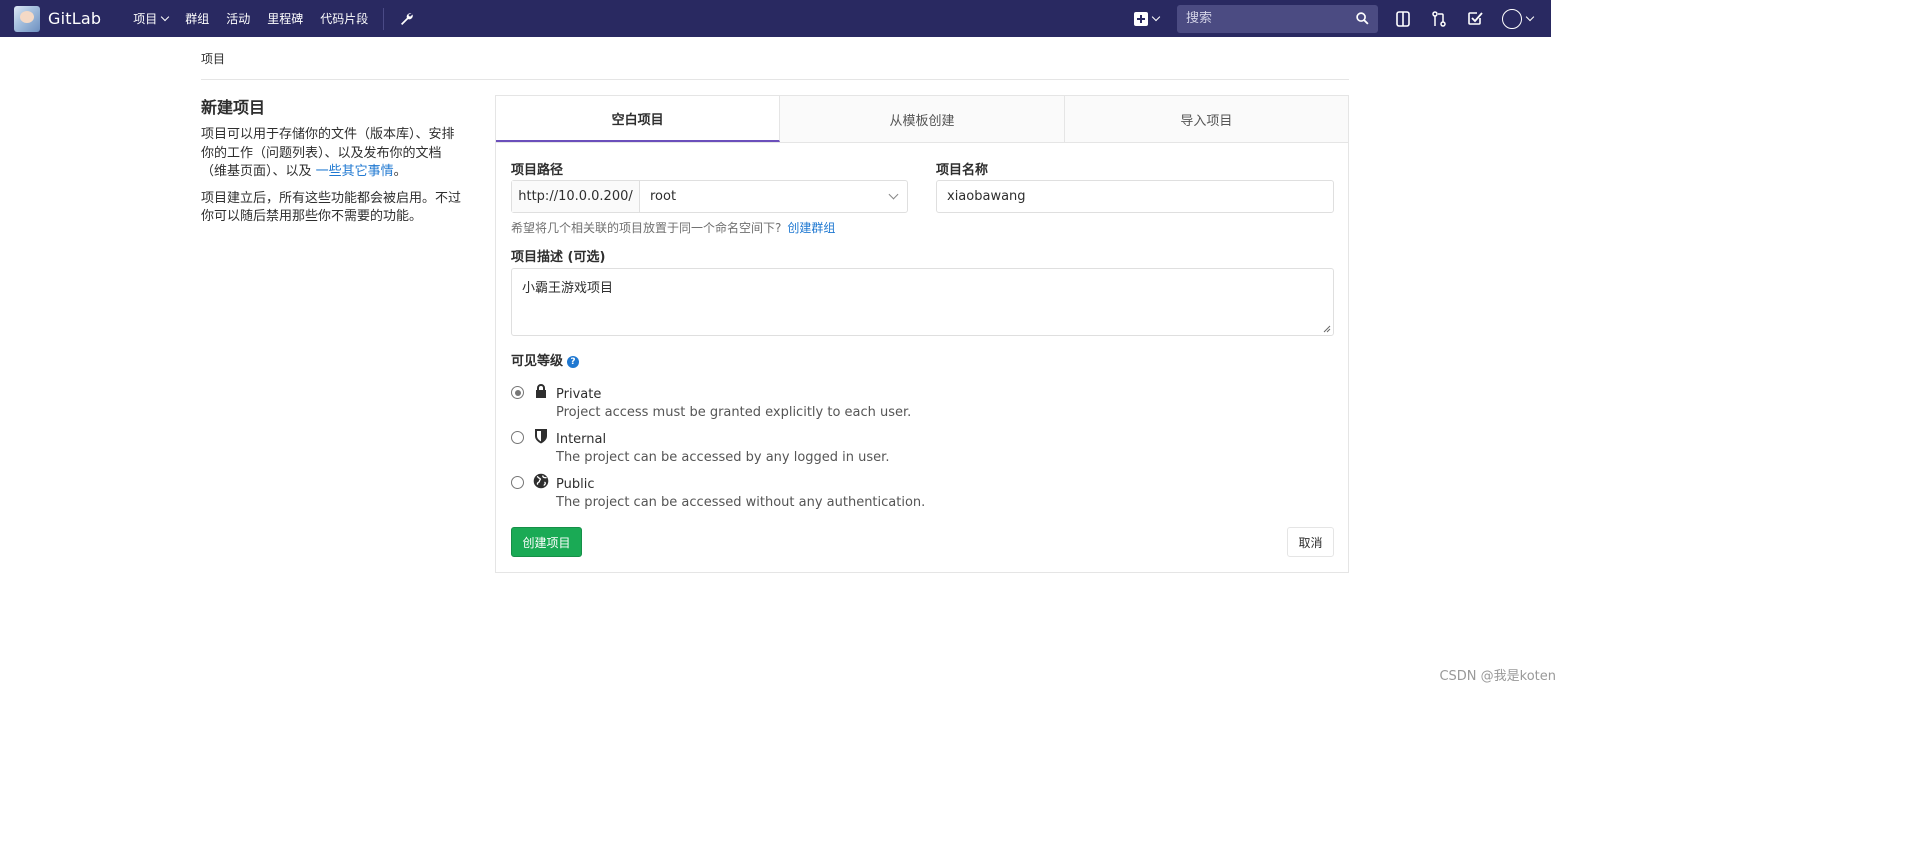  Describe the element at coordinates (1310, 542) in the screenshot. I see `cancel-button: 取消` at that location.